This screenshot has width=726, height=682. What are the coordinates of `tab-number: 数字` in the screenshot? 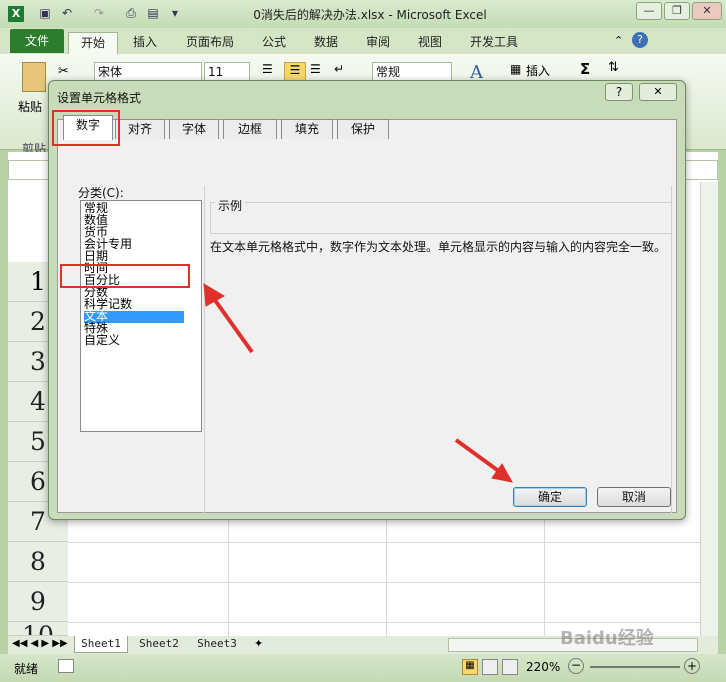 It's located at (88, 127).